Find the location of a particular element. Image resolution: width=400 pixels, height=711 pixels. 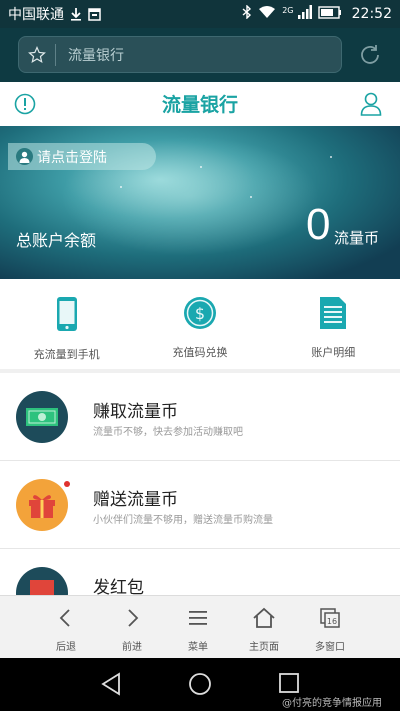

page-title: 流量银行 is located at coordinates (199, 105).